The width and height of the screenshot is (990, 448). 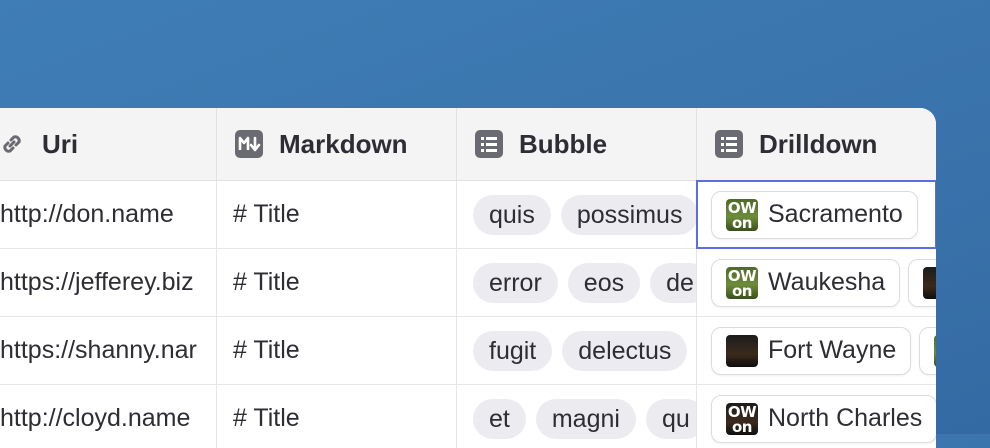 I want to click on drilldown-cell: OW on Sacramento, so click(x=816, y=214).